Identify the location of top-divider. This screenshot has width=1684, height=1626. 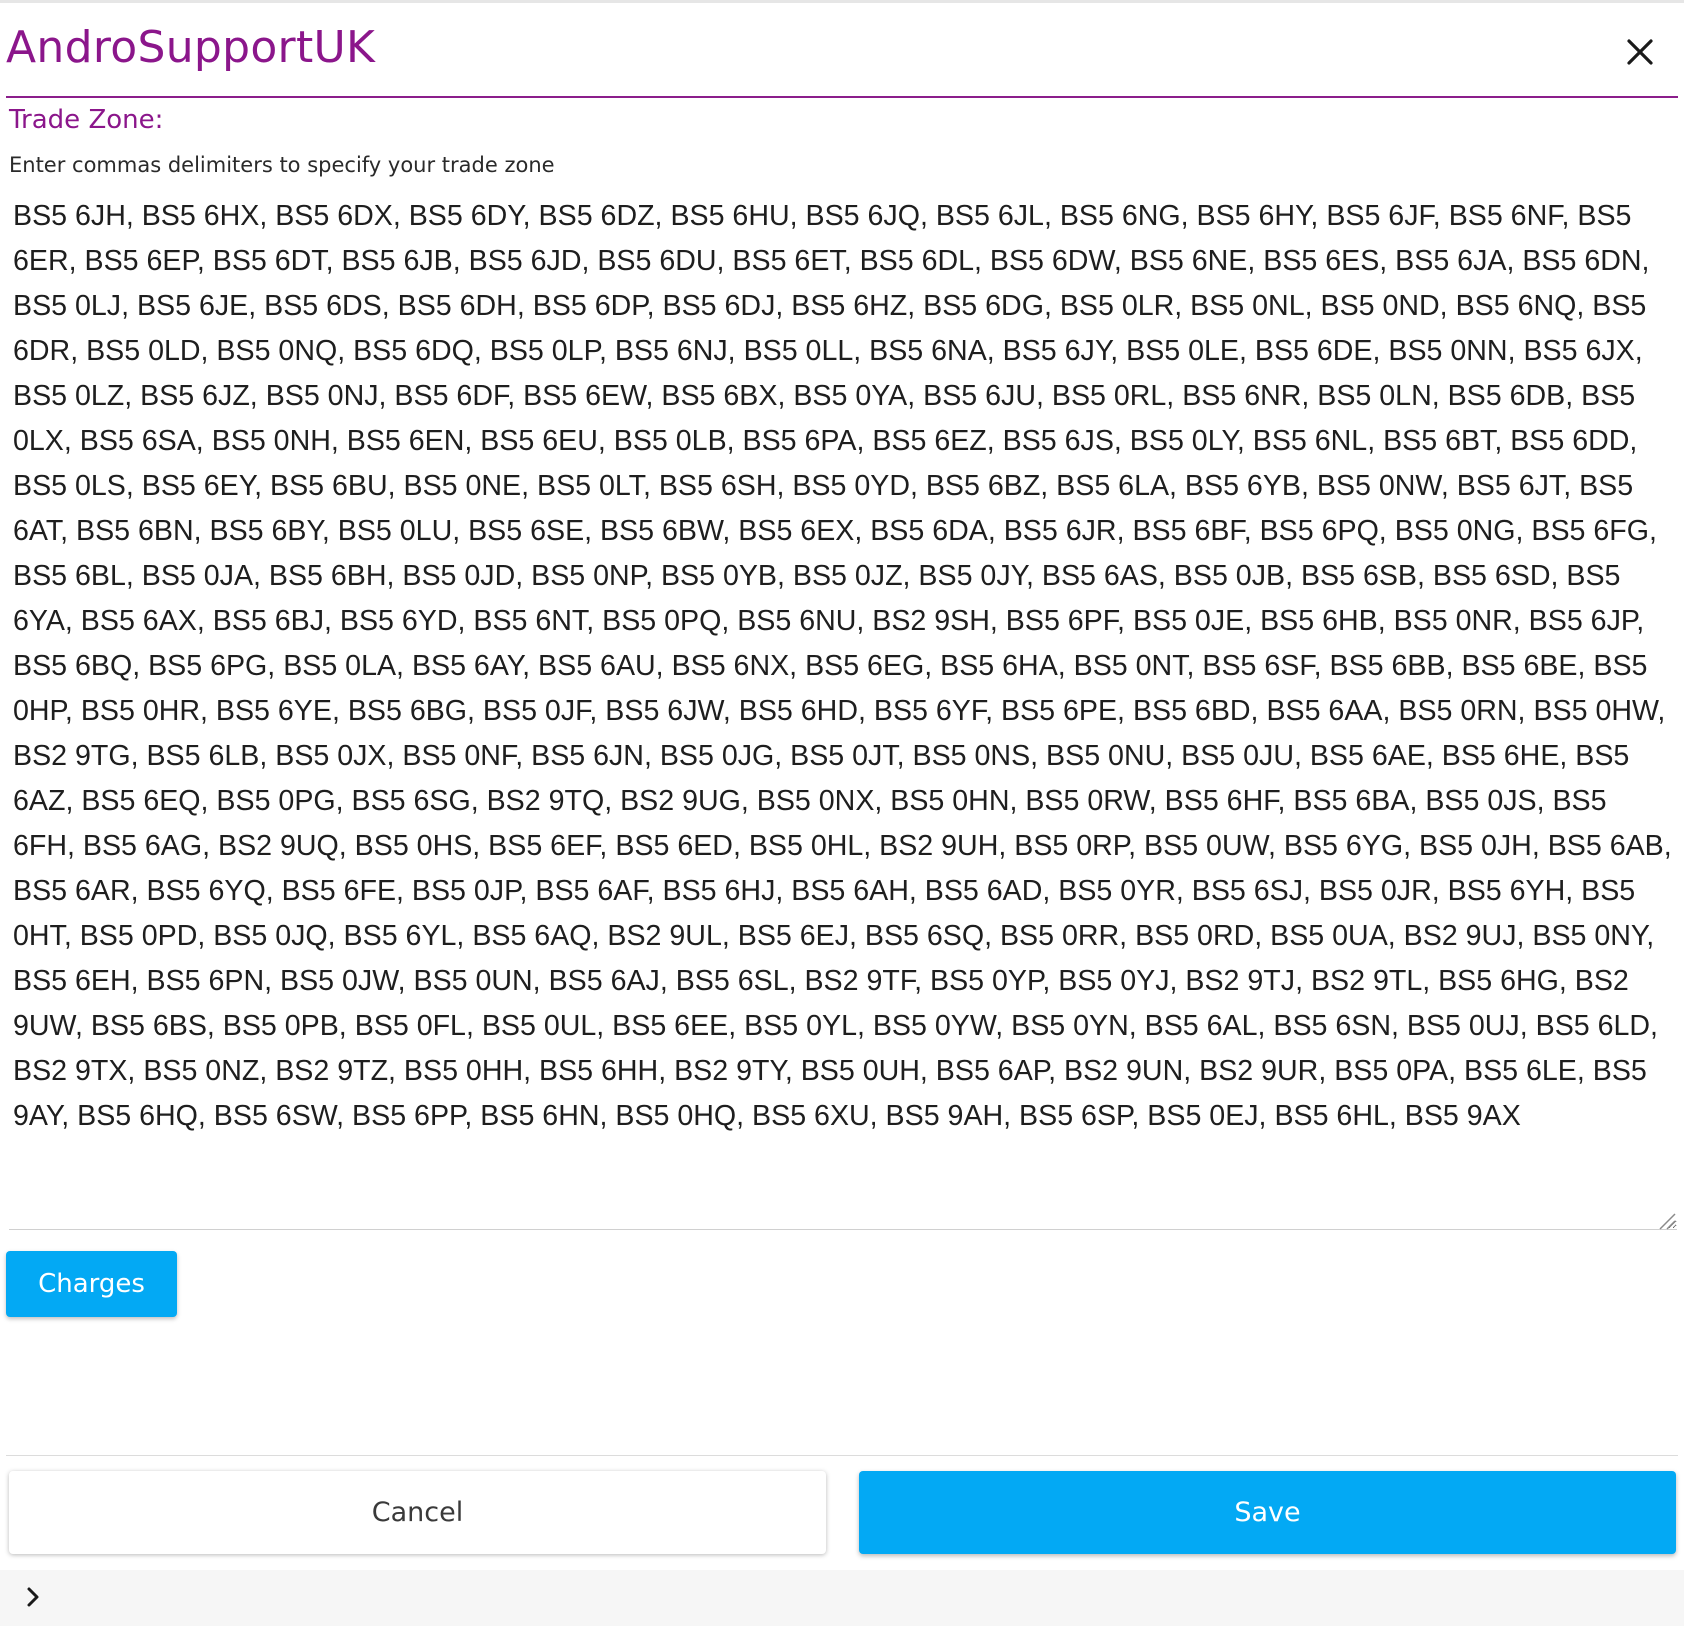
(842, 1).